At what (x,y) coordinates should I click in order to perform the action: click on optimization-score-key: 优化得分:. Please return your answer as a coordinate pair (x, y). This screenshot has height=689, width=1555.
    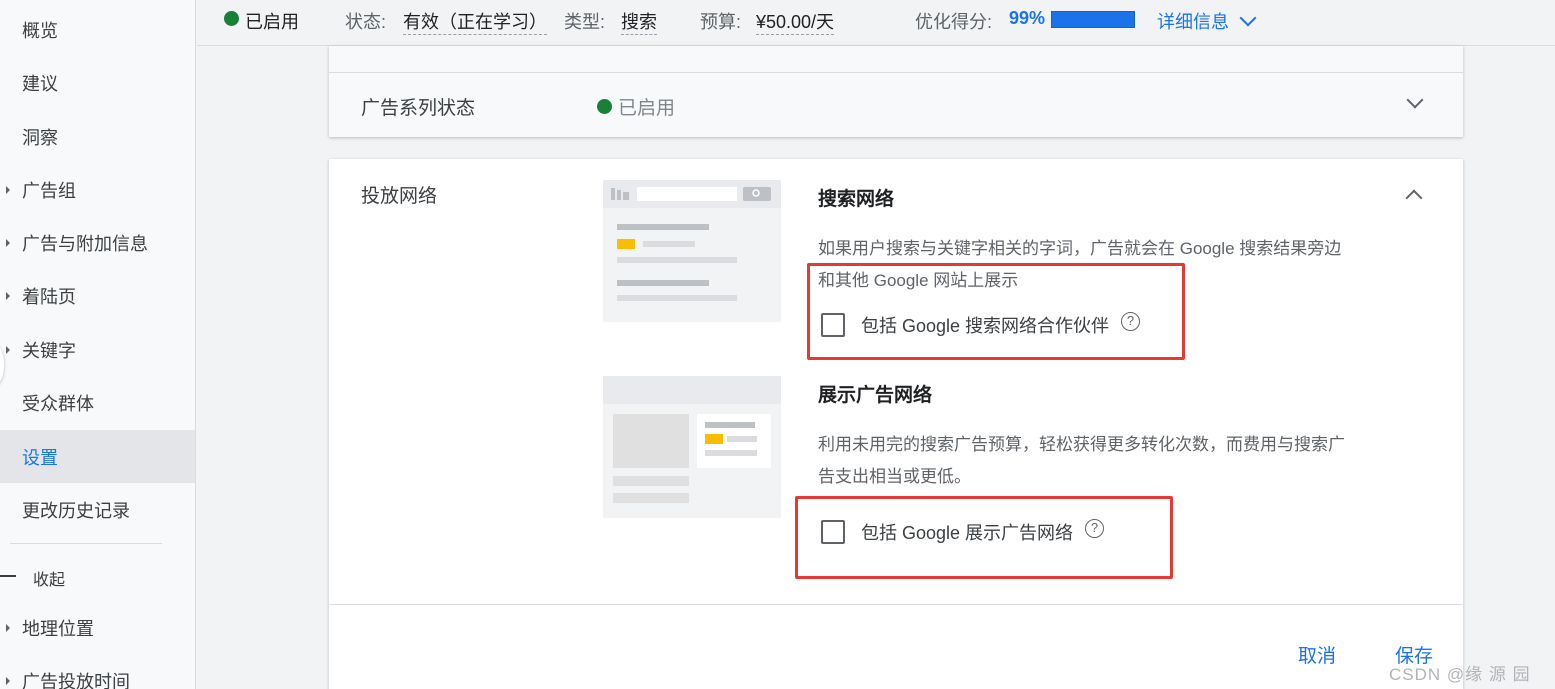
    Looking at the image, I should click on (954, 22).